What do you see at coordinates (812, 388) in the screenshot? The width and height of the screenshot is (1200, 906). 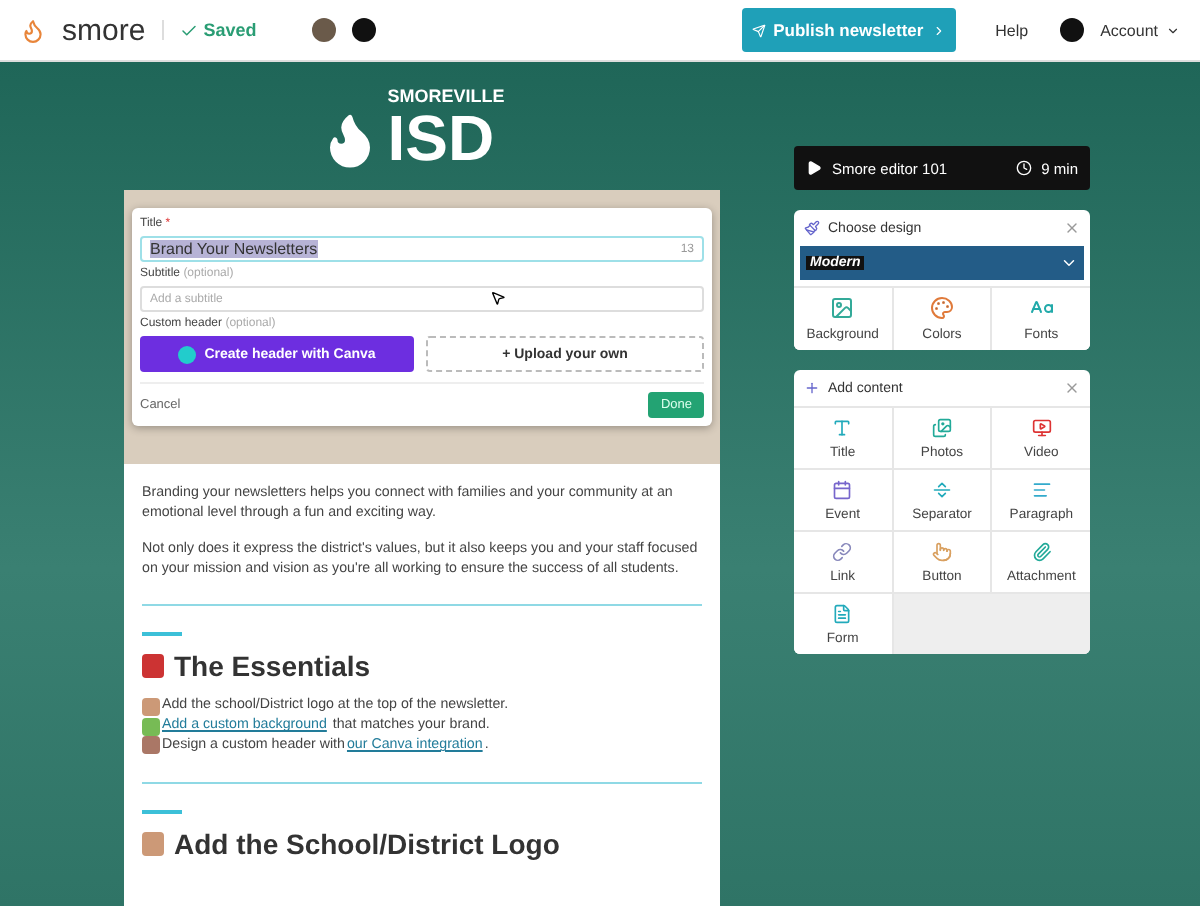 I see `plus-icon` at bounding box center [812, 388].